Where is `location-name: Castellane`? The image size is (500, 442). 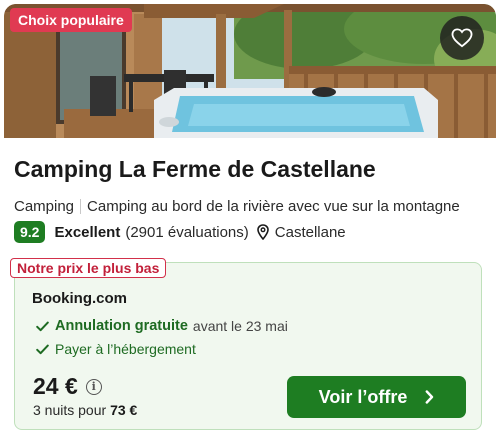
location-name: Castellane is located at coordinates (310, 232).